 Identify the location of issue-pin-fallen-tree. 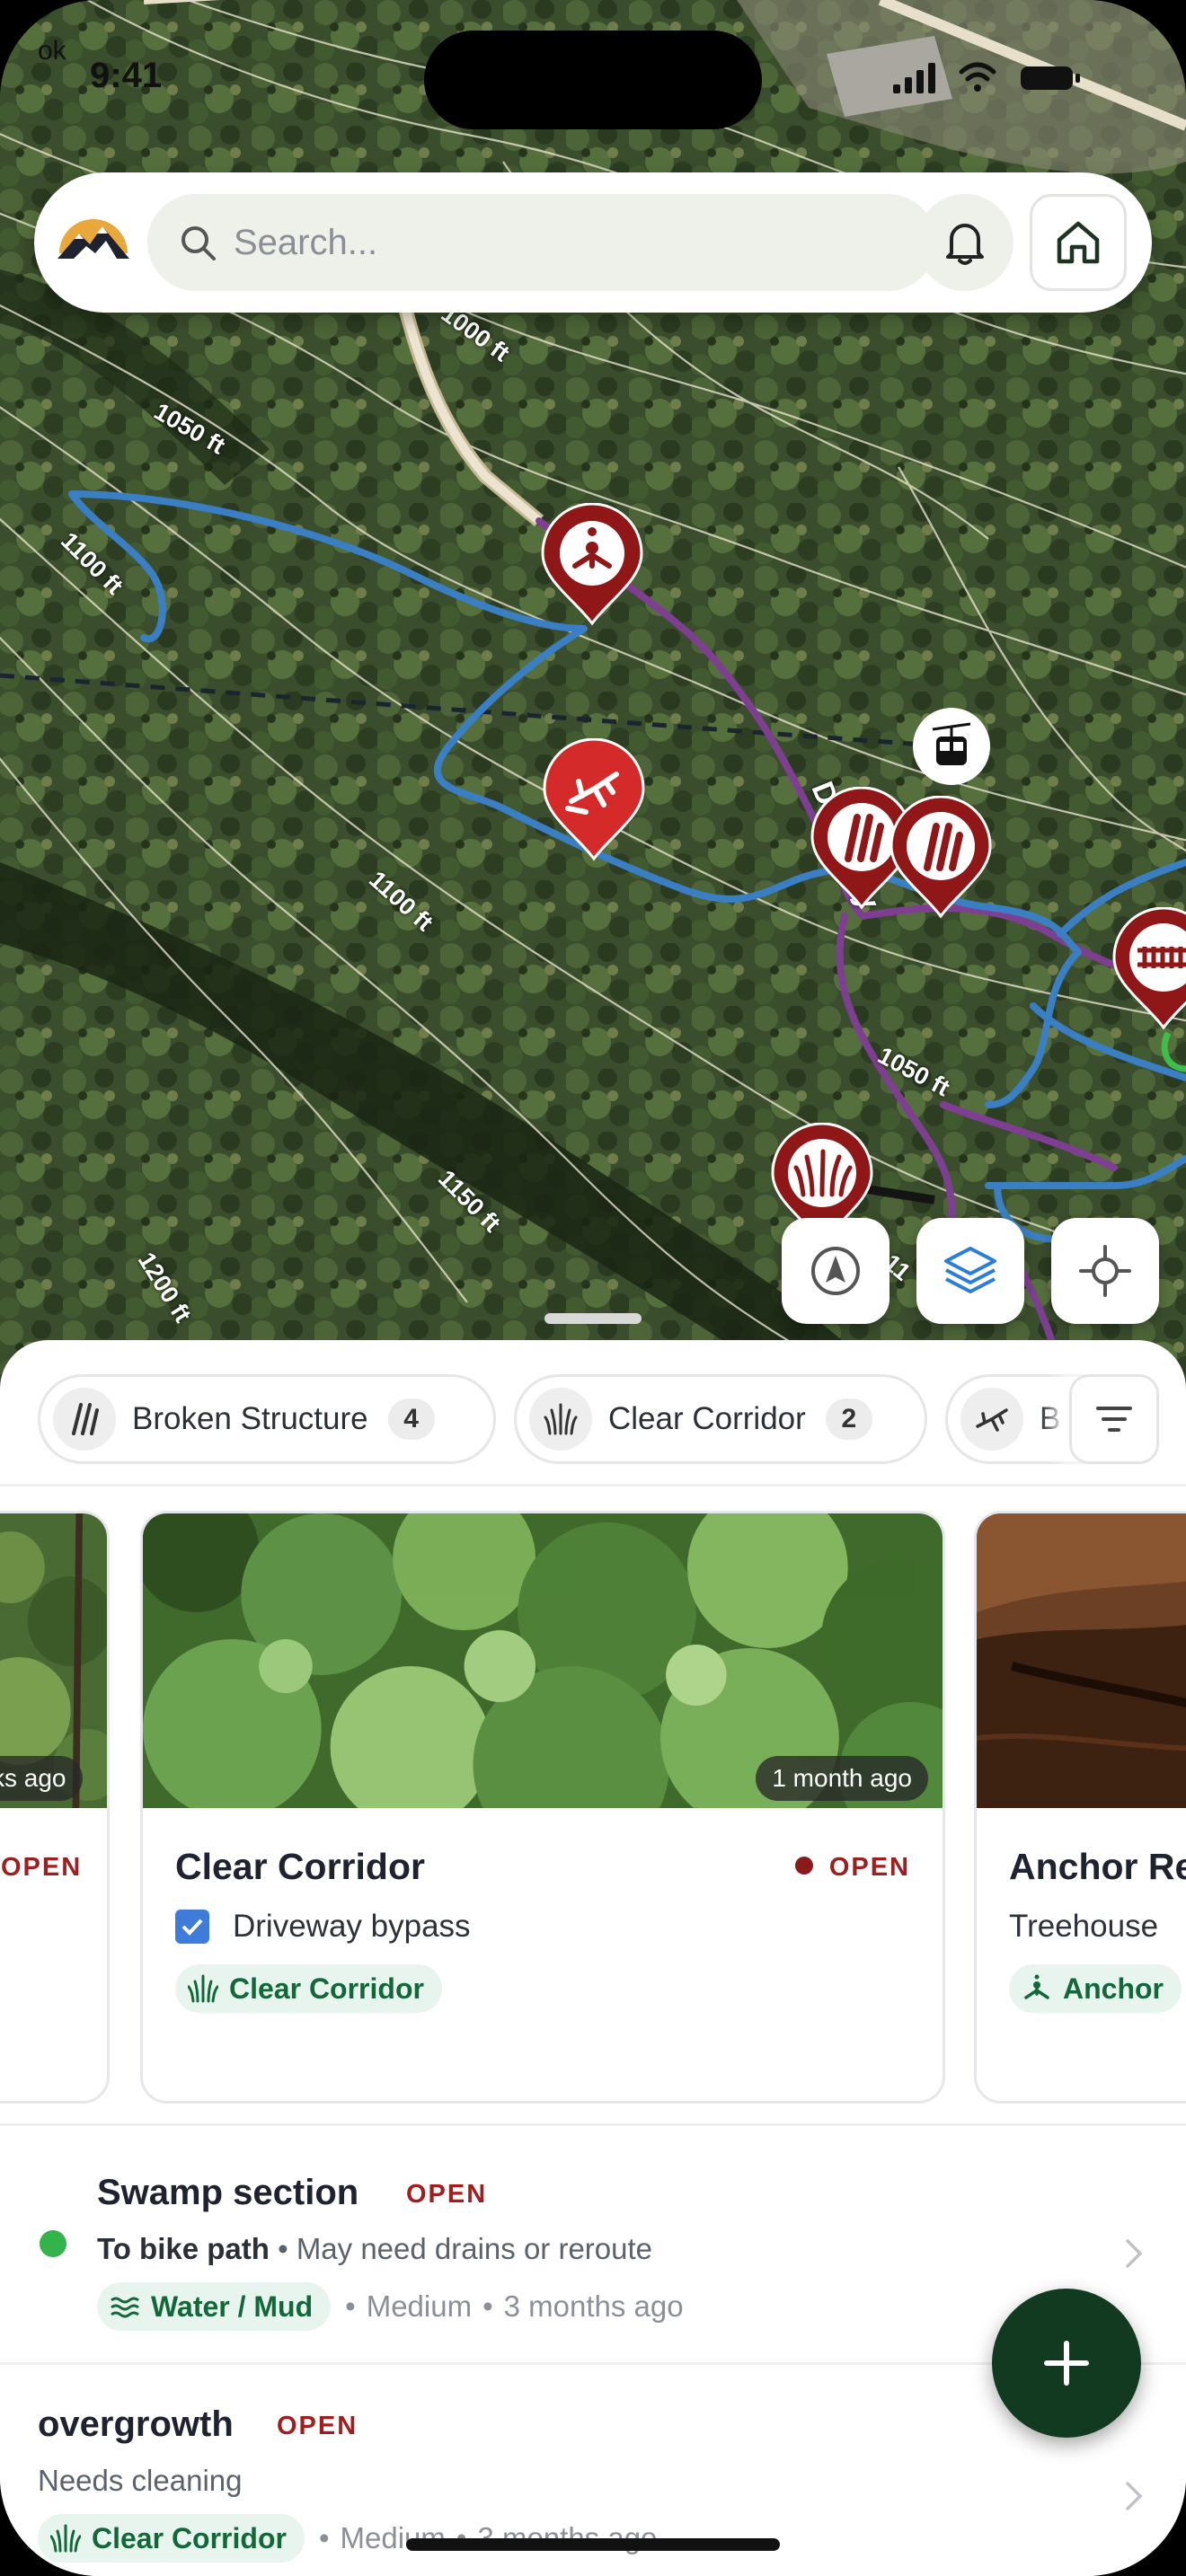
(594, 799).